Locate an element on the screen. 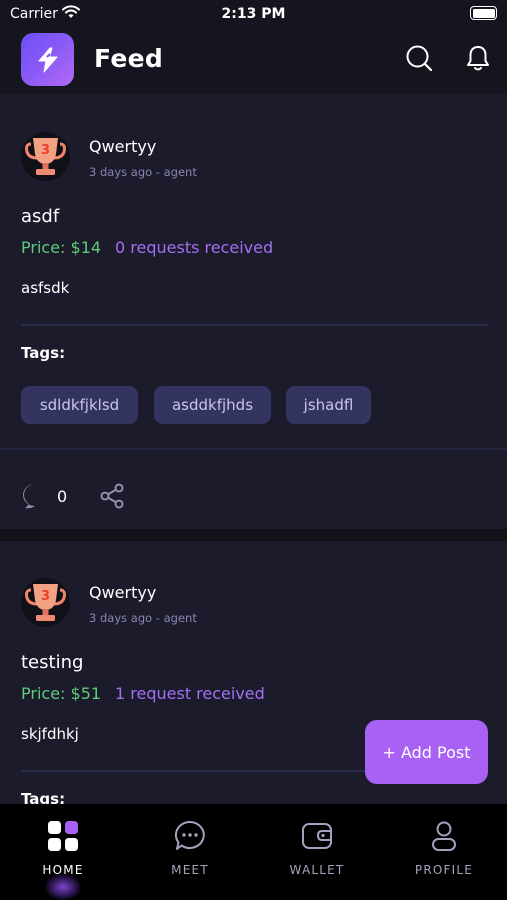 The width and height of the screenshot is (507, 900). comment-count: 0 is located at coordinates (62, 496).